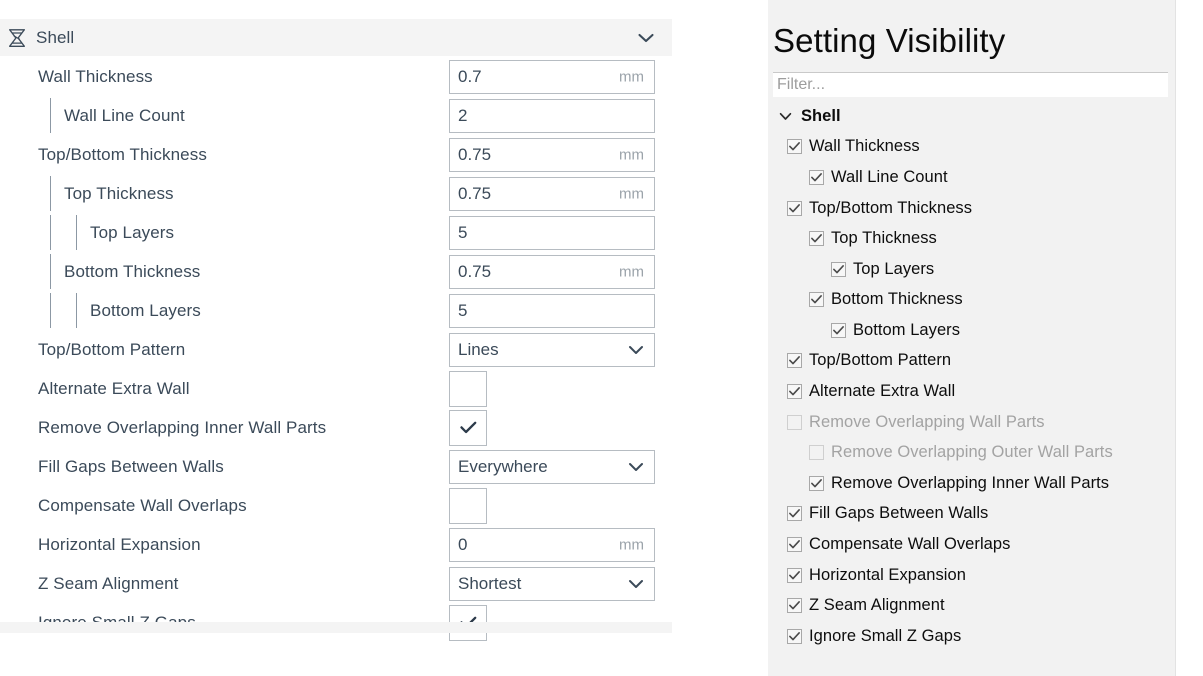  What do you see at coordinates (124, 115) in the screenshot?
I see `setting-label: Wall Line Count` at bounding box center [124, 115].